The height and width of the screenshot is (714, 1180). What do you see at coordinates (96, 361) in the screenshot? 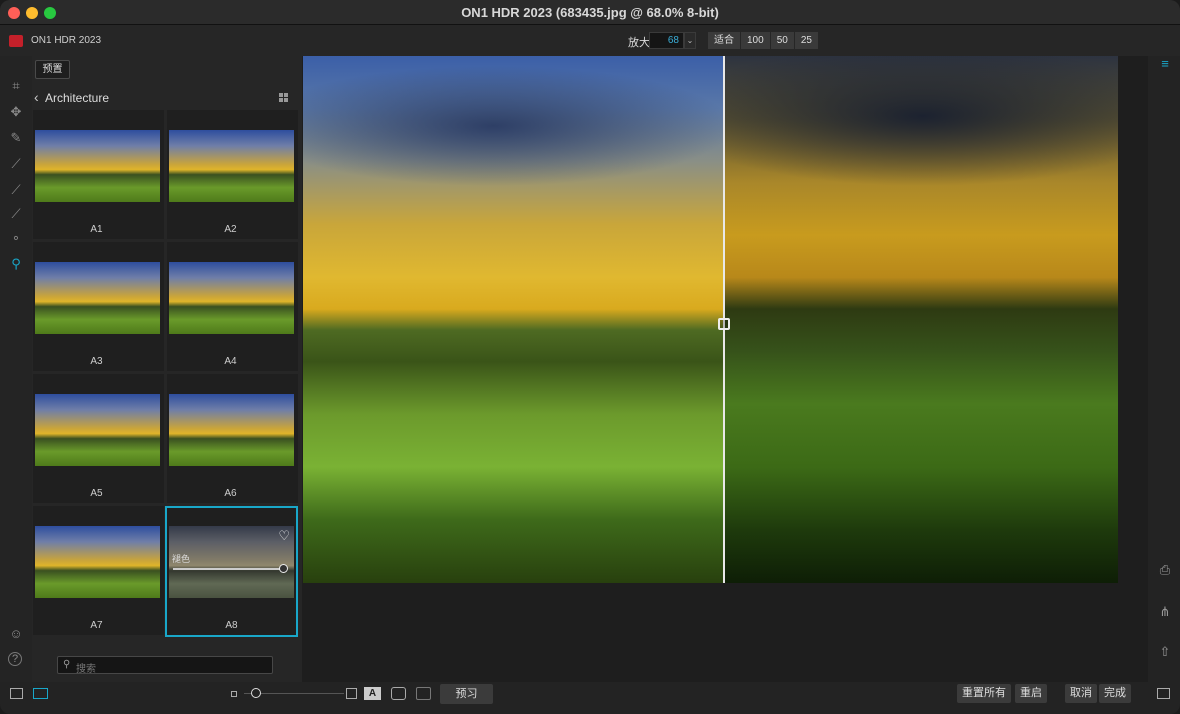
I see `preset-label: A3` at bounding box center [96, 361].